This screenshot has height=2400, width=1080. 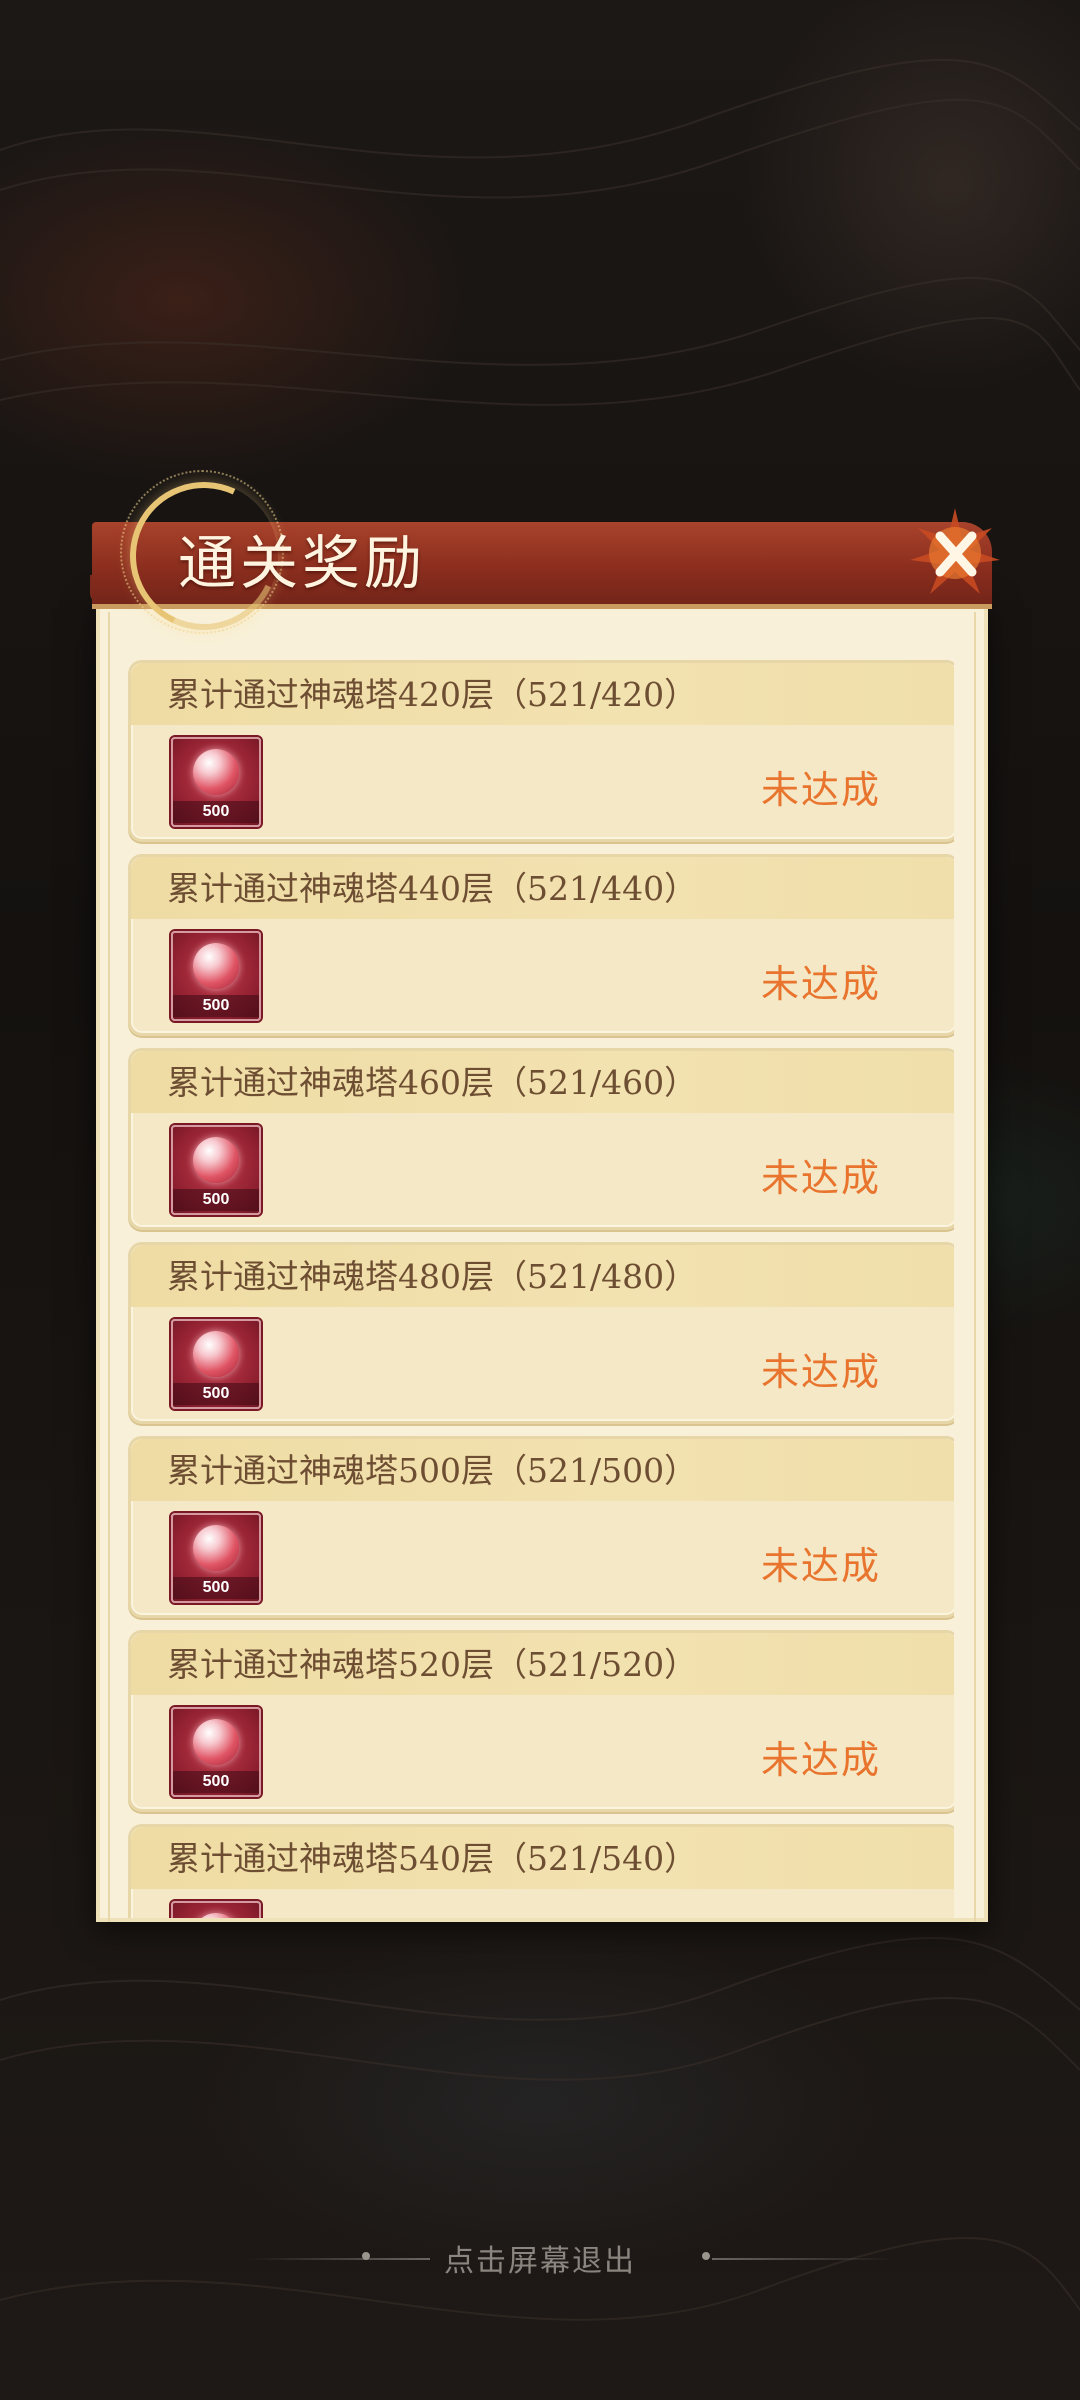 What do you see at coordinates (432, 1276) in the screenshot?
I see `reward-title: 累计通过神魂塔480层（521/480）` at bounding box center [432, 1276].